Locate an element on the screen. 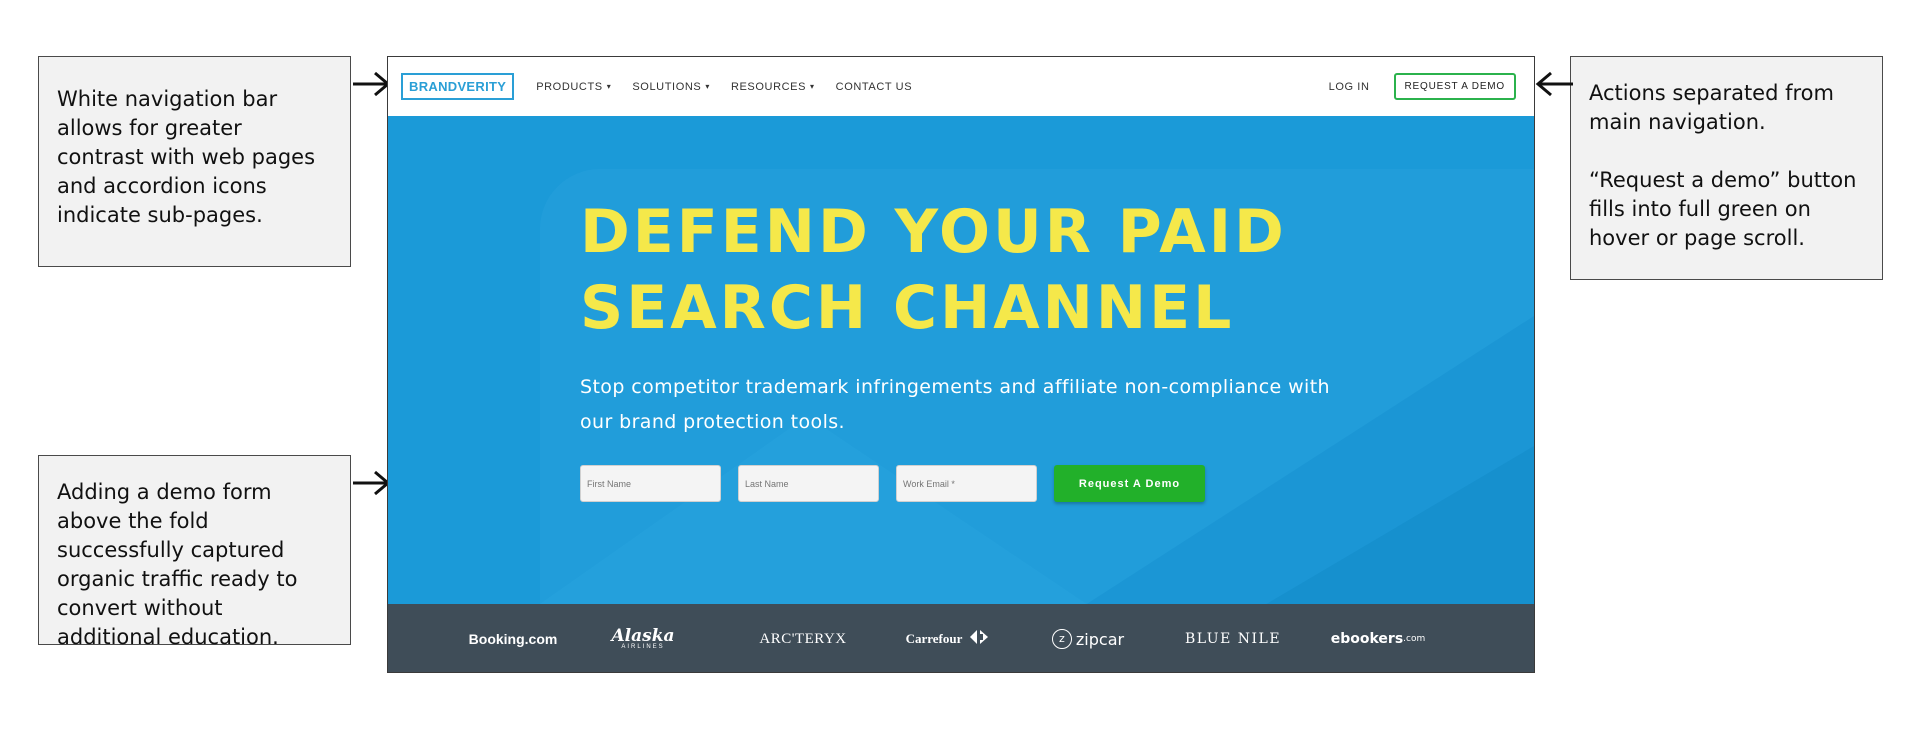  nav-item-contact-us: CONTACT US is located at coordinates (874, 87).